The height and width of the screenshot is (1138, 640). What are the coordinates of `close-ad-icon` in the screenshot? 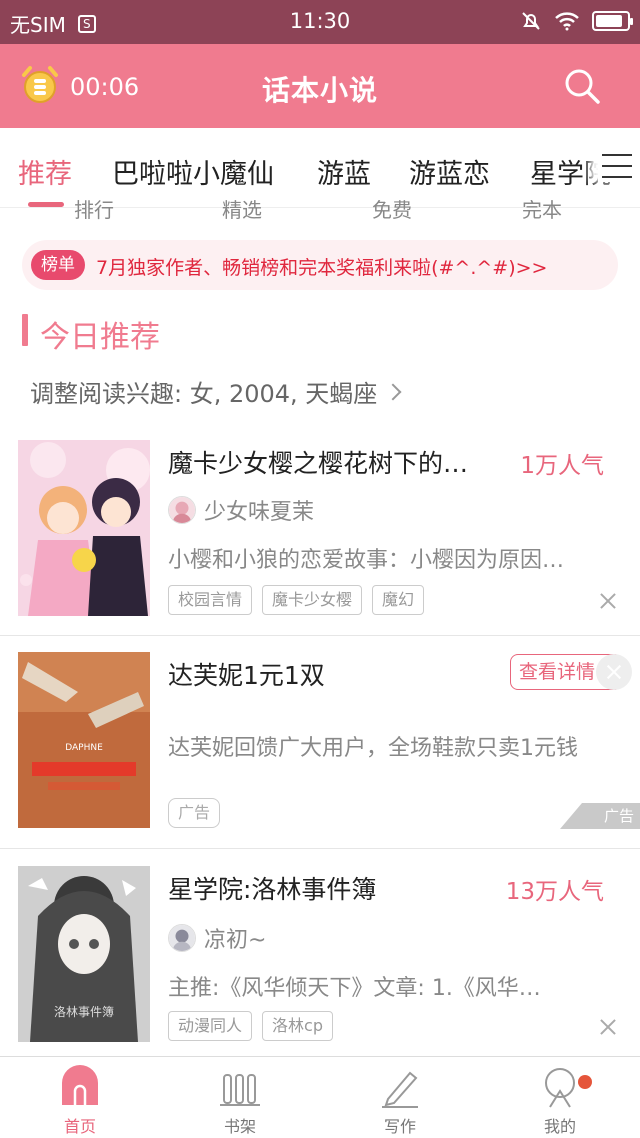 It's located at (614, 672).